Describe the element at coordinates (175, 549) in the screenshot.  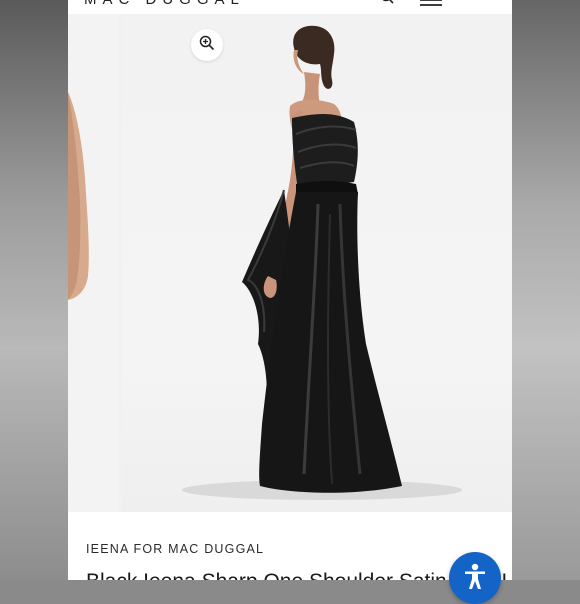
I see `product-brand: IEENA FOR MAC DUGGAL` at that location.